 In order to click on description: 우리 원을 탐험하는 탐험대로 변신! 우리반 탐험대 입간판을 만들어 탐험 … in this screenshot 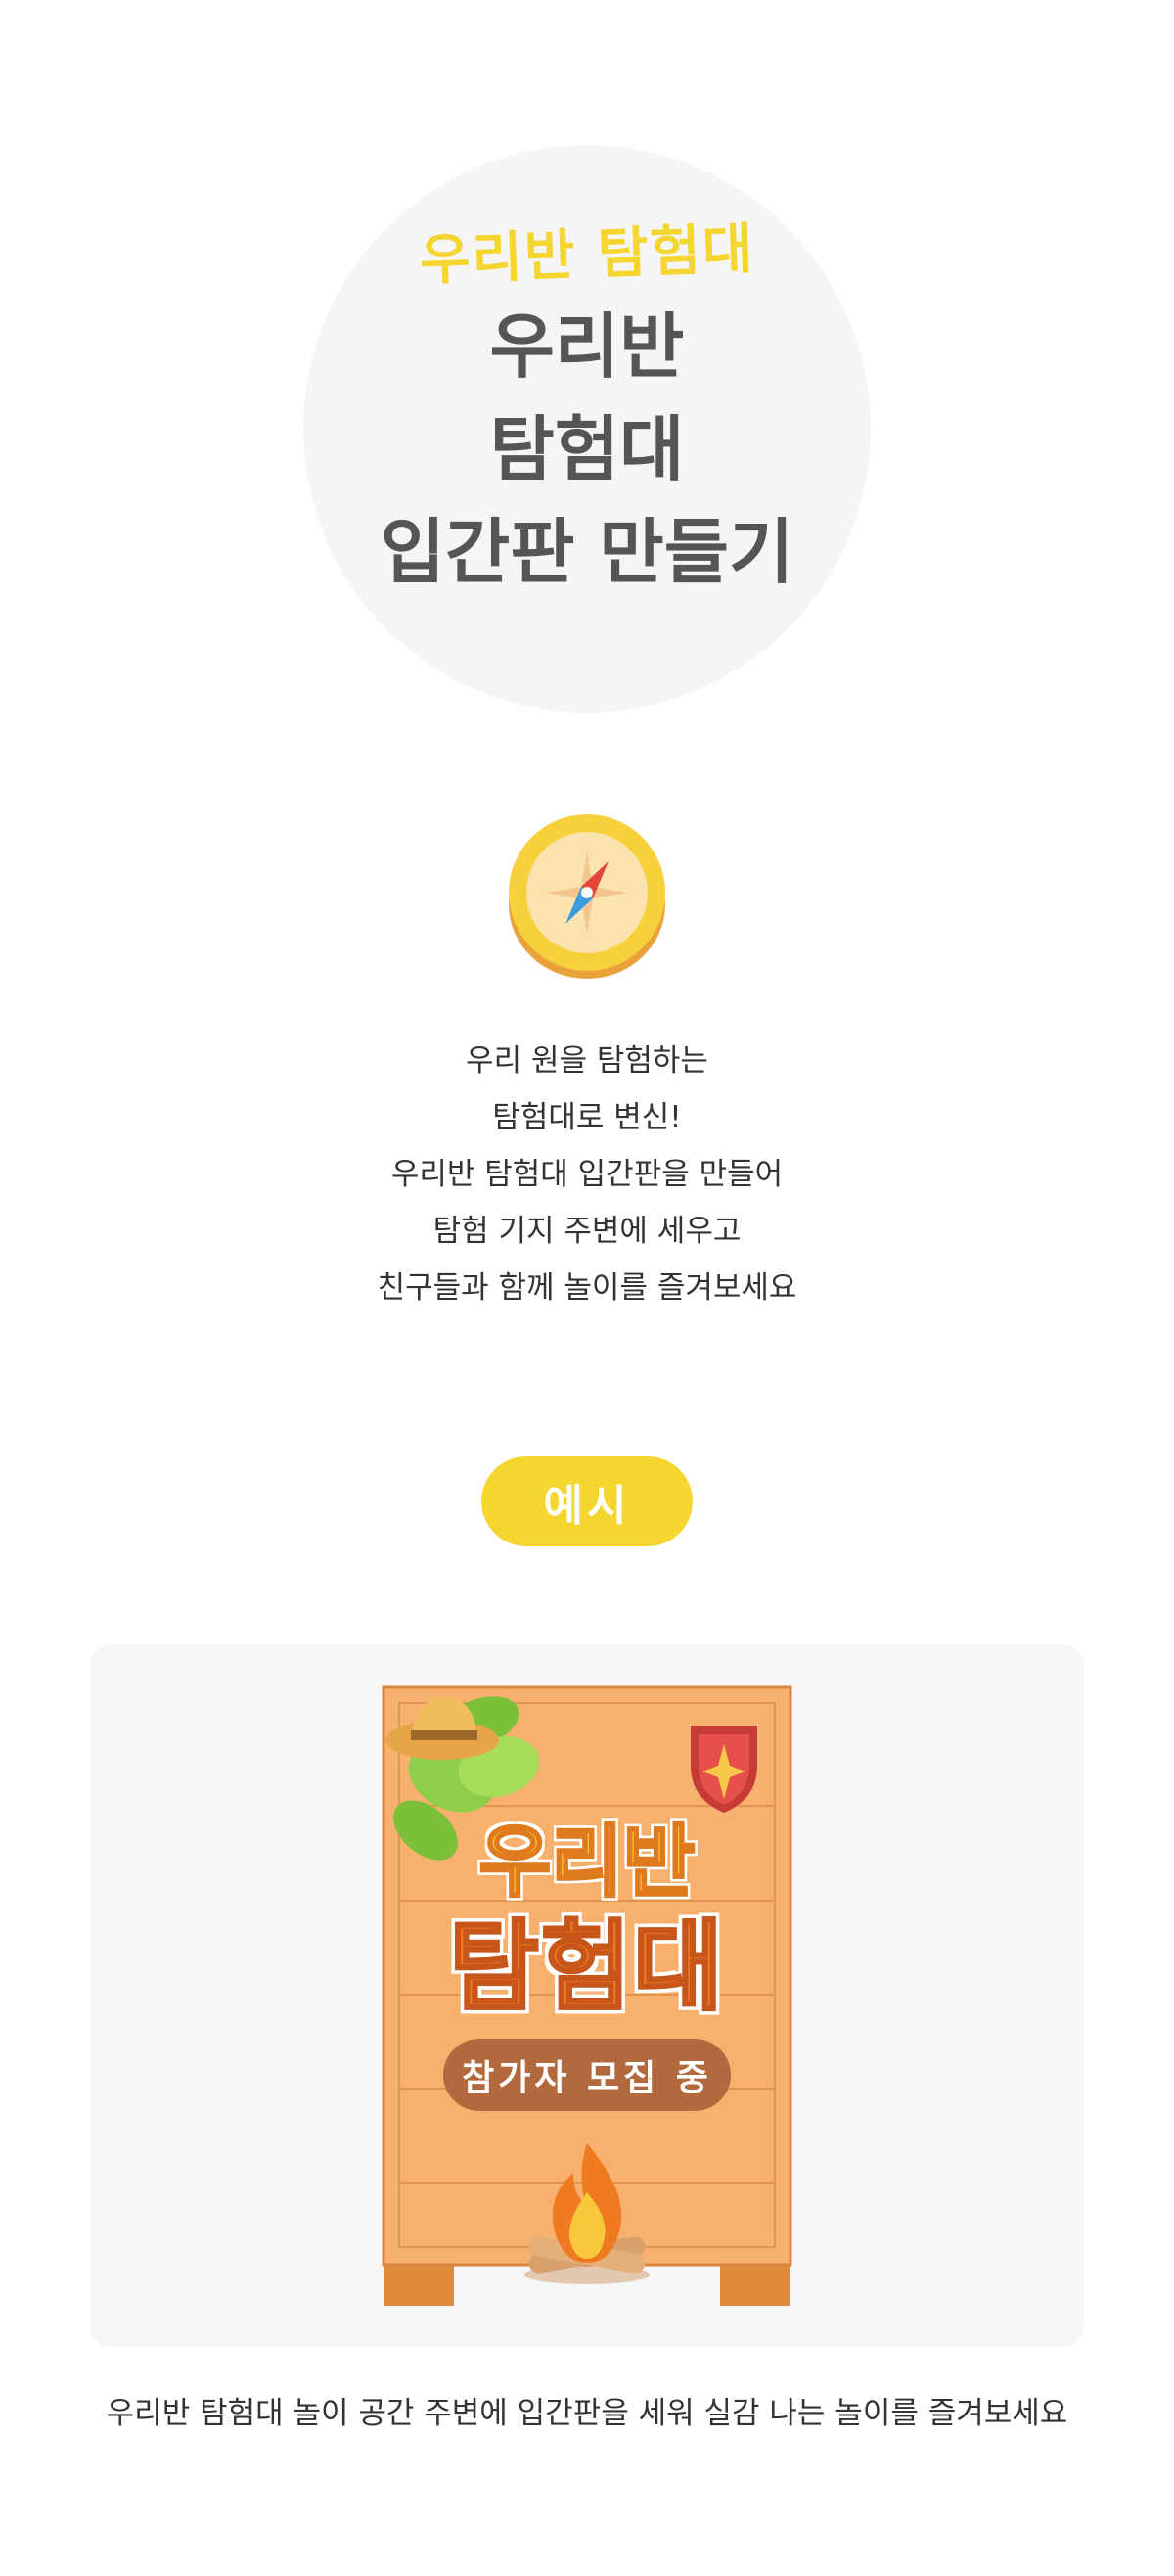, I will do `click(587, 1174)`.